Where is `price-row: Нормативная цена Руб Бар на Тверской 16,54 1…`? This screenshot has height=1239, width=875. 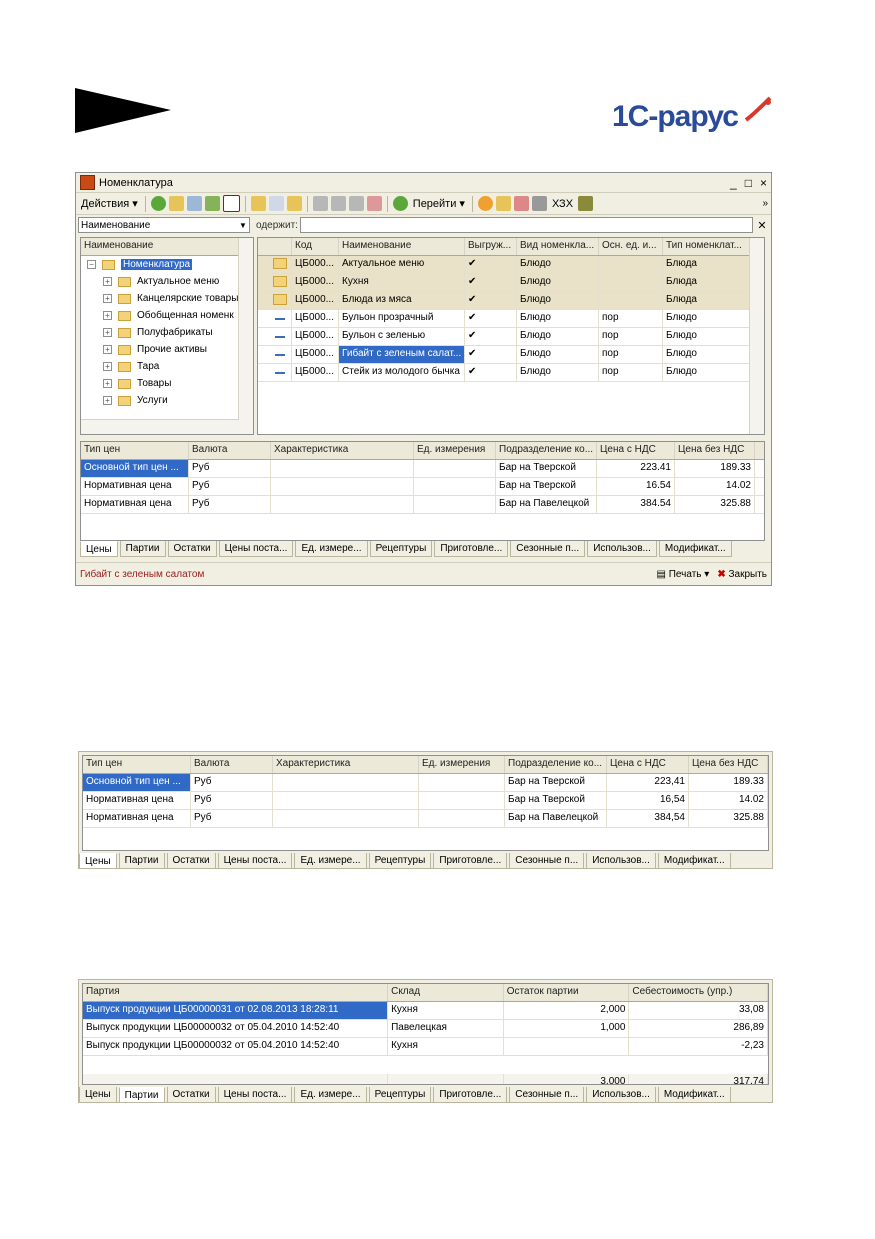
price-row: Нормативная цена Руб Бар на Тверской 16,54 1… is located at coordinates (425, 801).